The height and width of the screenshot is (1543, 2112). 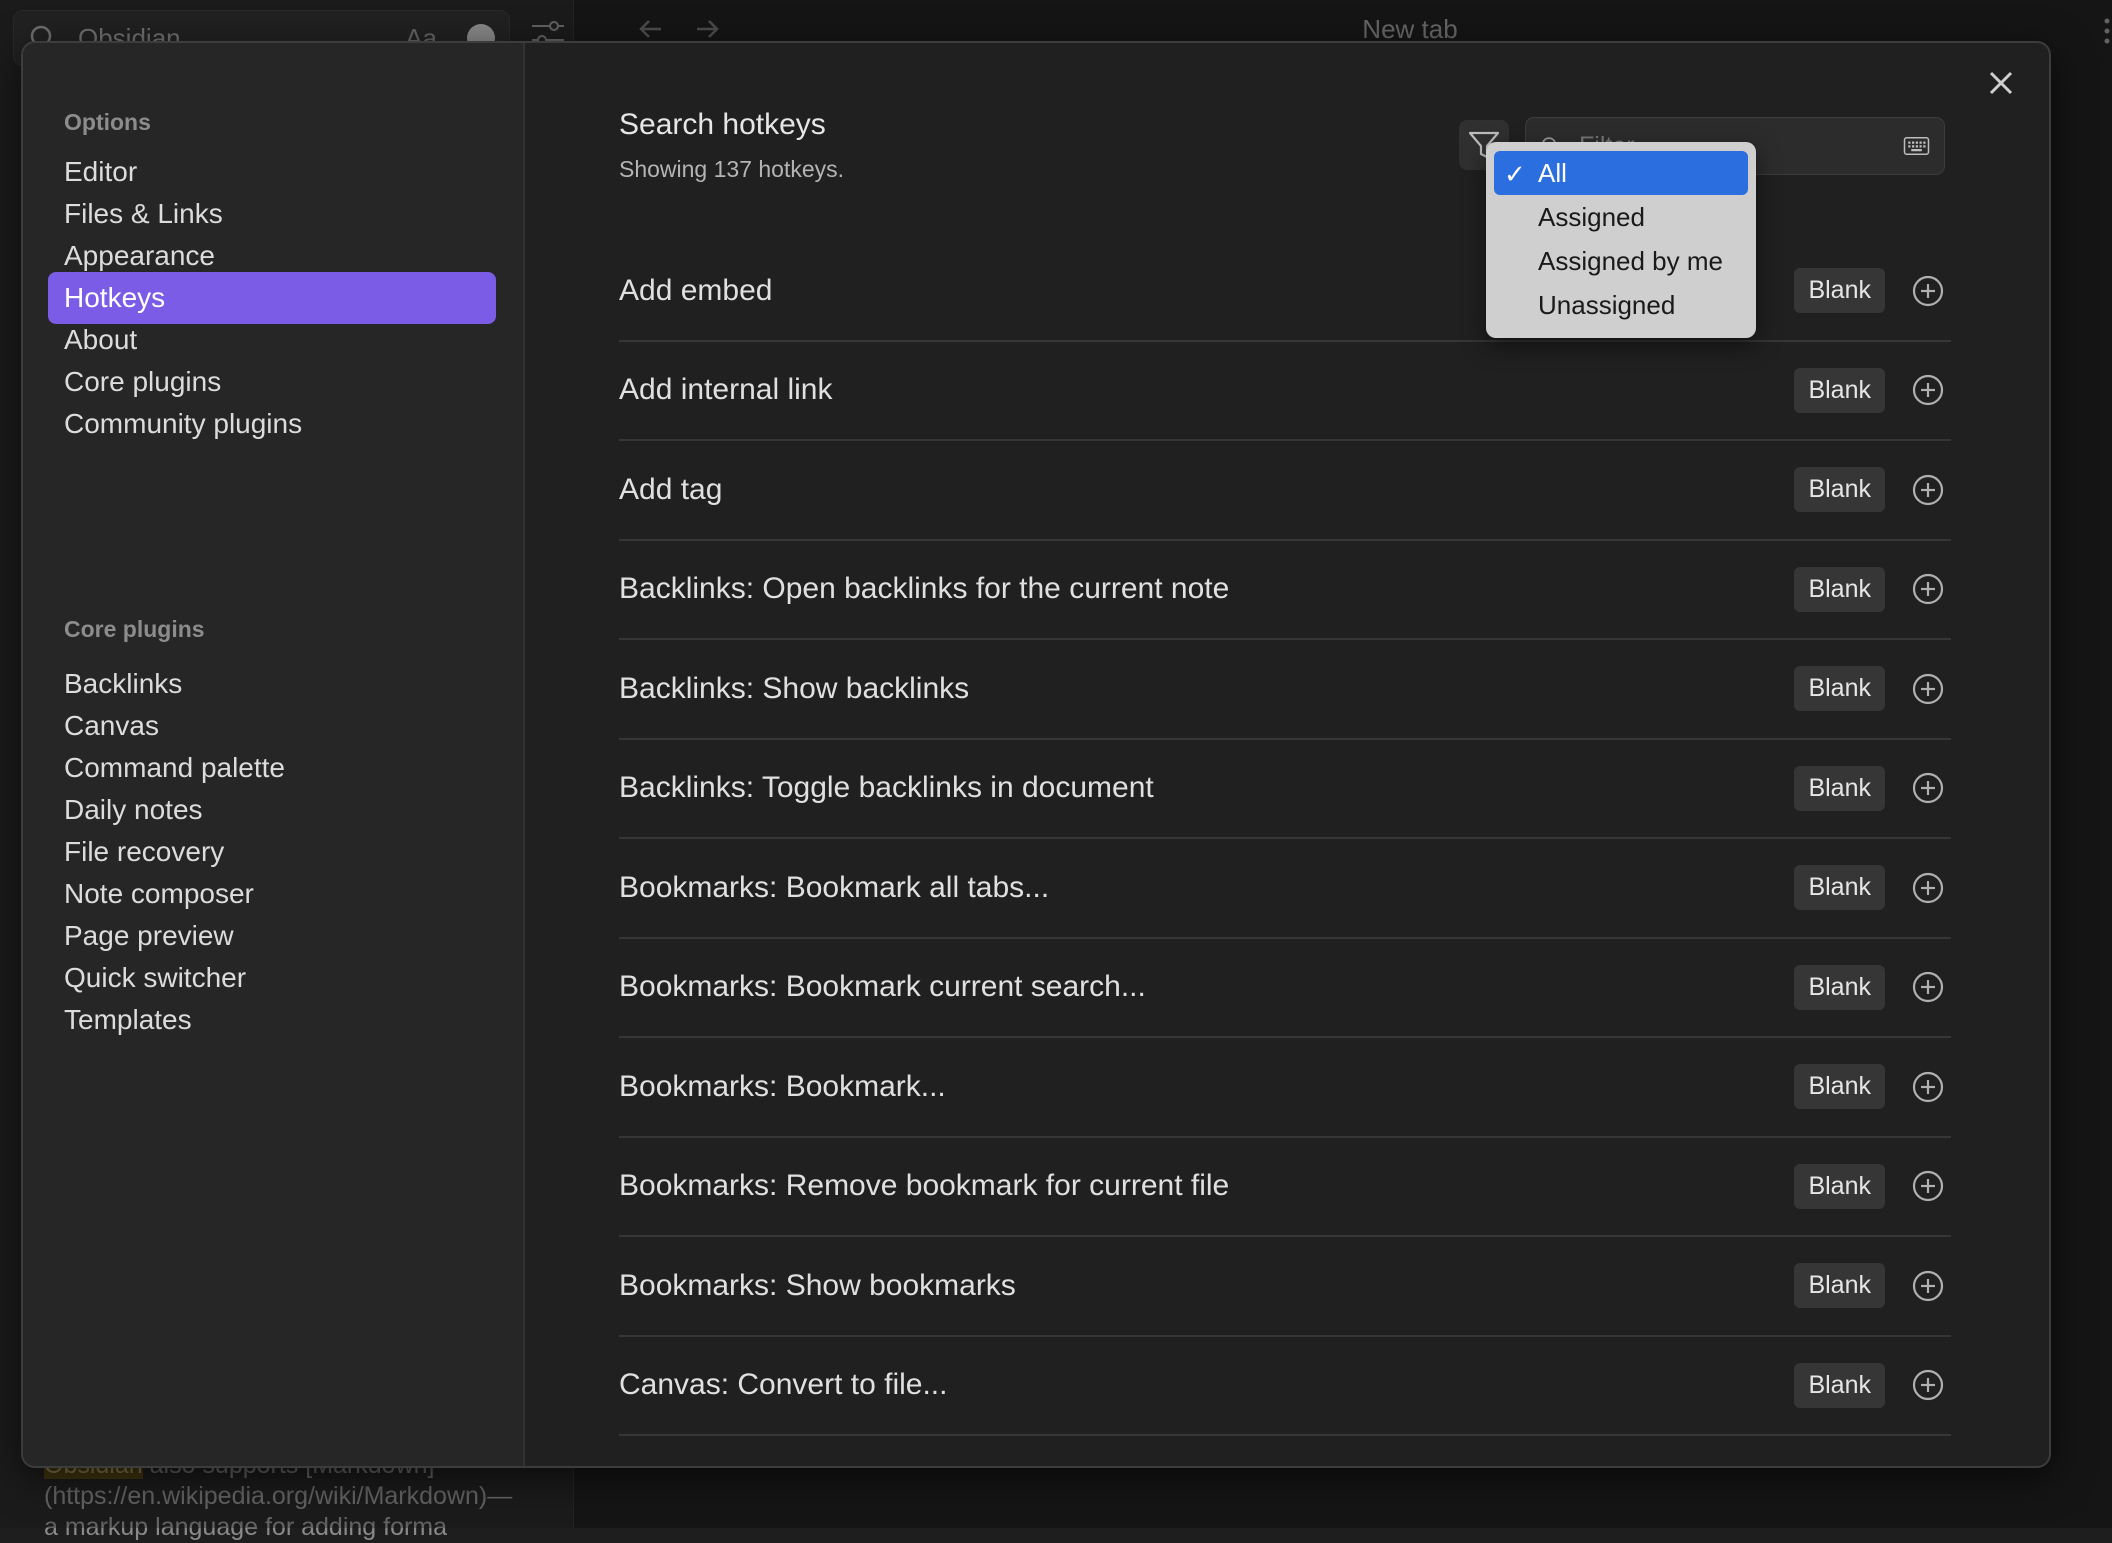 What do you see at coordinates (1630, 260) in the screenshot?
I see `filter-option-label: Assigned by me` at bounding box center [1630, 260].